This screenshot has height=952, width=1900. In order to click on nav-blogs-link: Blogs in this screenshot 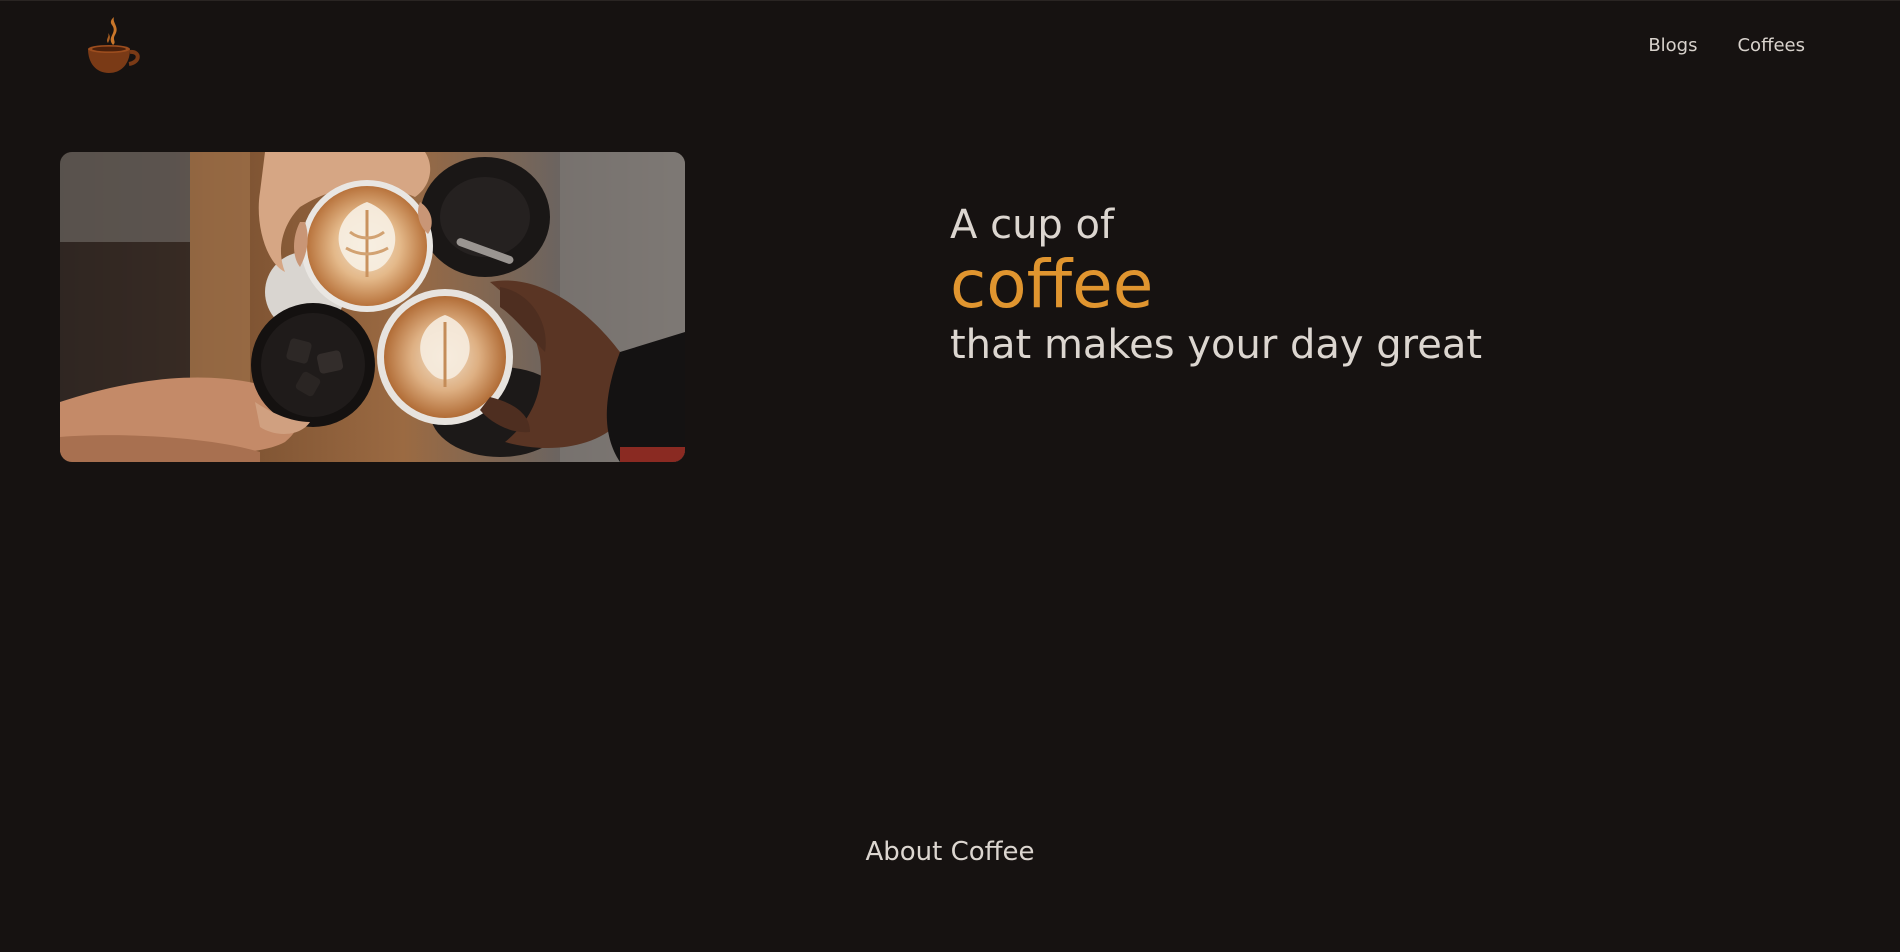, I will do `click(1672, 45)`.